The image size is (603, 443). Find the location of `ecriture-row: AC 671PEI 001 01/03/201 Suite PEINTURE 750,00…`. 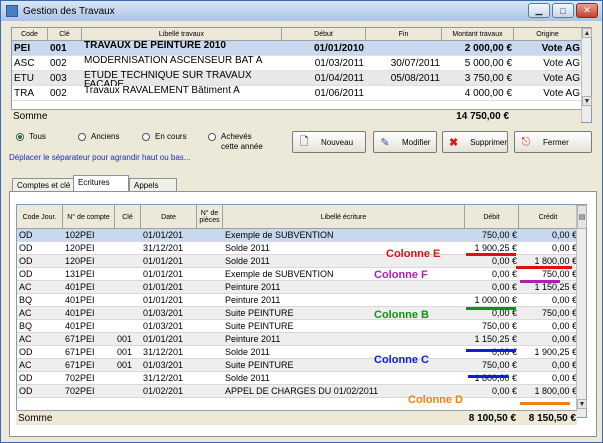

ecriture-row: AC 671PEI 001 01/03/201 Suite PEINTURE 750,00… is located at coordinates (297, 365).